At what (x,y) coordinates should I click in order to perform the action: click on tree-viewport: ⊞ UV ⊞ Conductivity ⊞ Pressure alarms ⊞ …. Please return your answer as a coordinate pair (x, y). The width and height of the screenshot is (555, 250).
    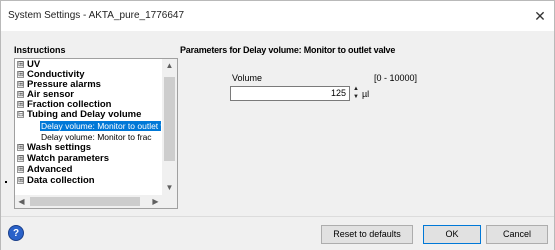
    Looking at the image, I should click on (88, 127).